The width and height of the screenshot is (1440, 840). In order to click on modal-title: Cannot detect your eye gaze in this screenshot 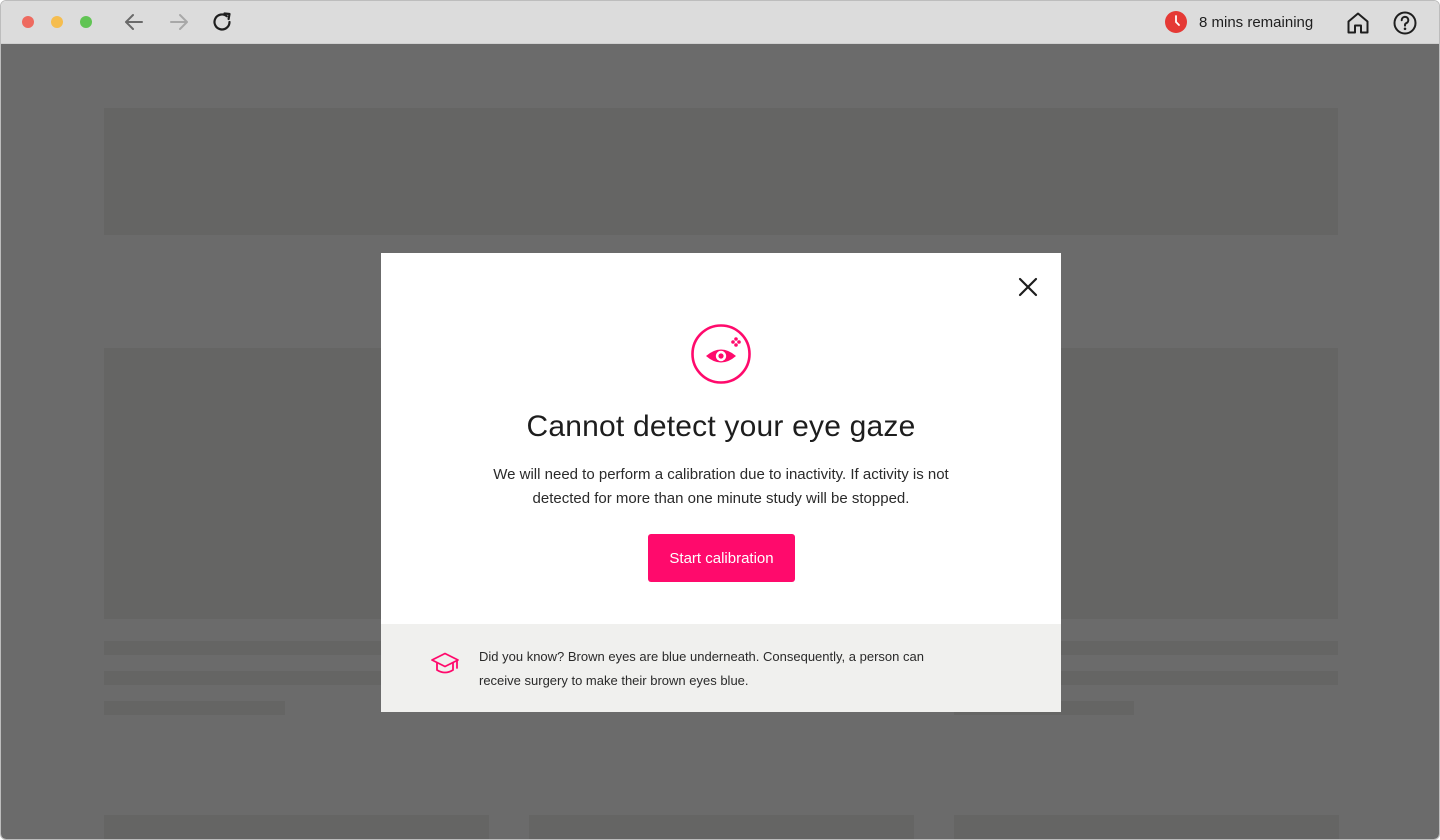, I will do `click(721, 426)`.